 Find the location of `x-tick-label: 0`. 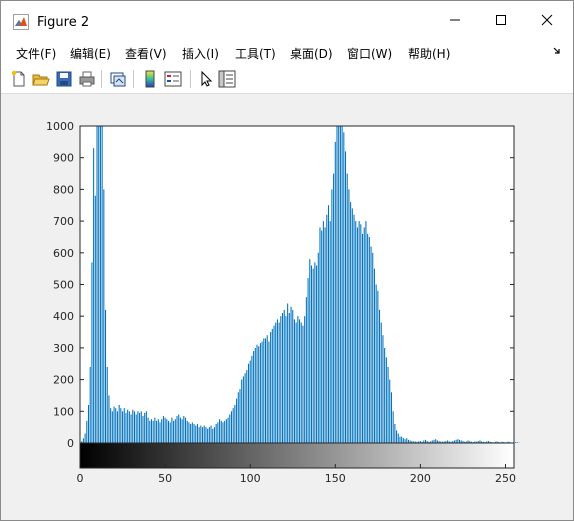

x-tick-label: 0 is located at coordinates (80, 478).